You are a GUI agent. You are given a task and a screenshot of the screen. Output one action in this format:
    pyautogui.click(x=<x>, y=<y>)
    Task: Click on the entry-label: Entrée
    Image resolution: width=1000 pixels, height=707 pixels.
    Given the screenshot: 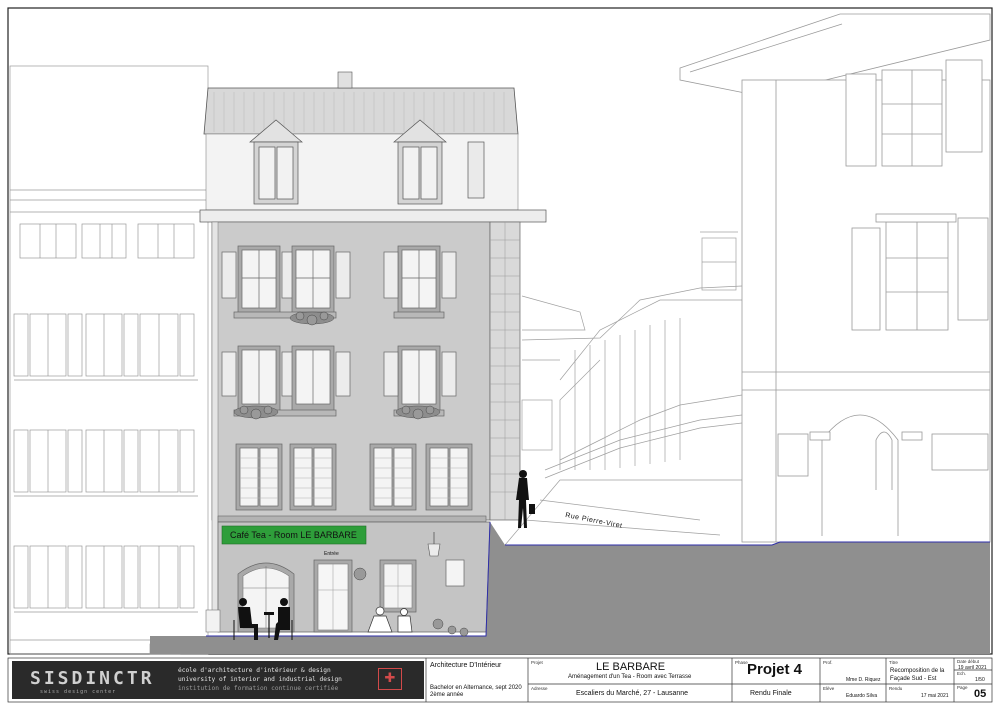 What is the action you would take?
    pyautogui.click(x=331, y=554)
    